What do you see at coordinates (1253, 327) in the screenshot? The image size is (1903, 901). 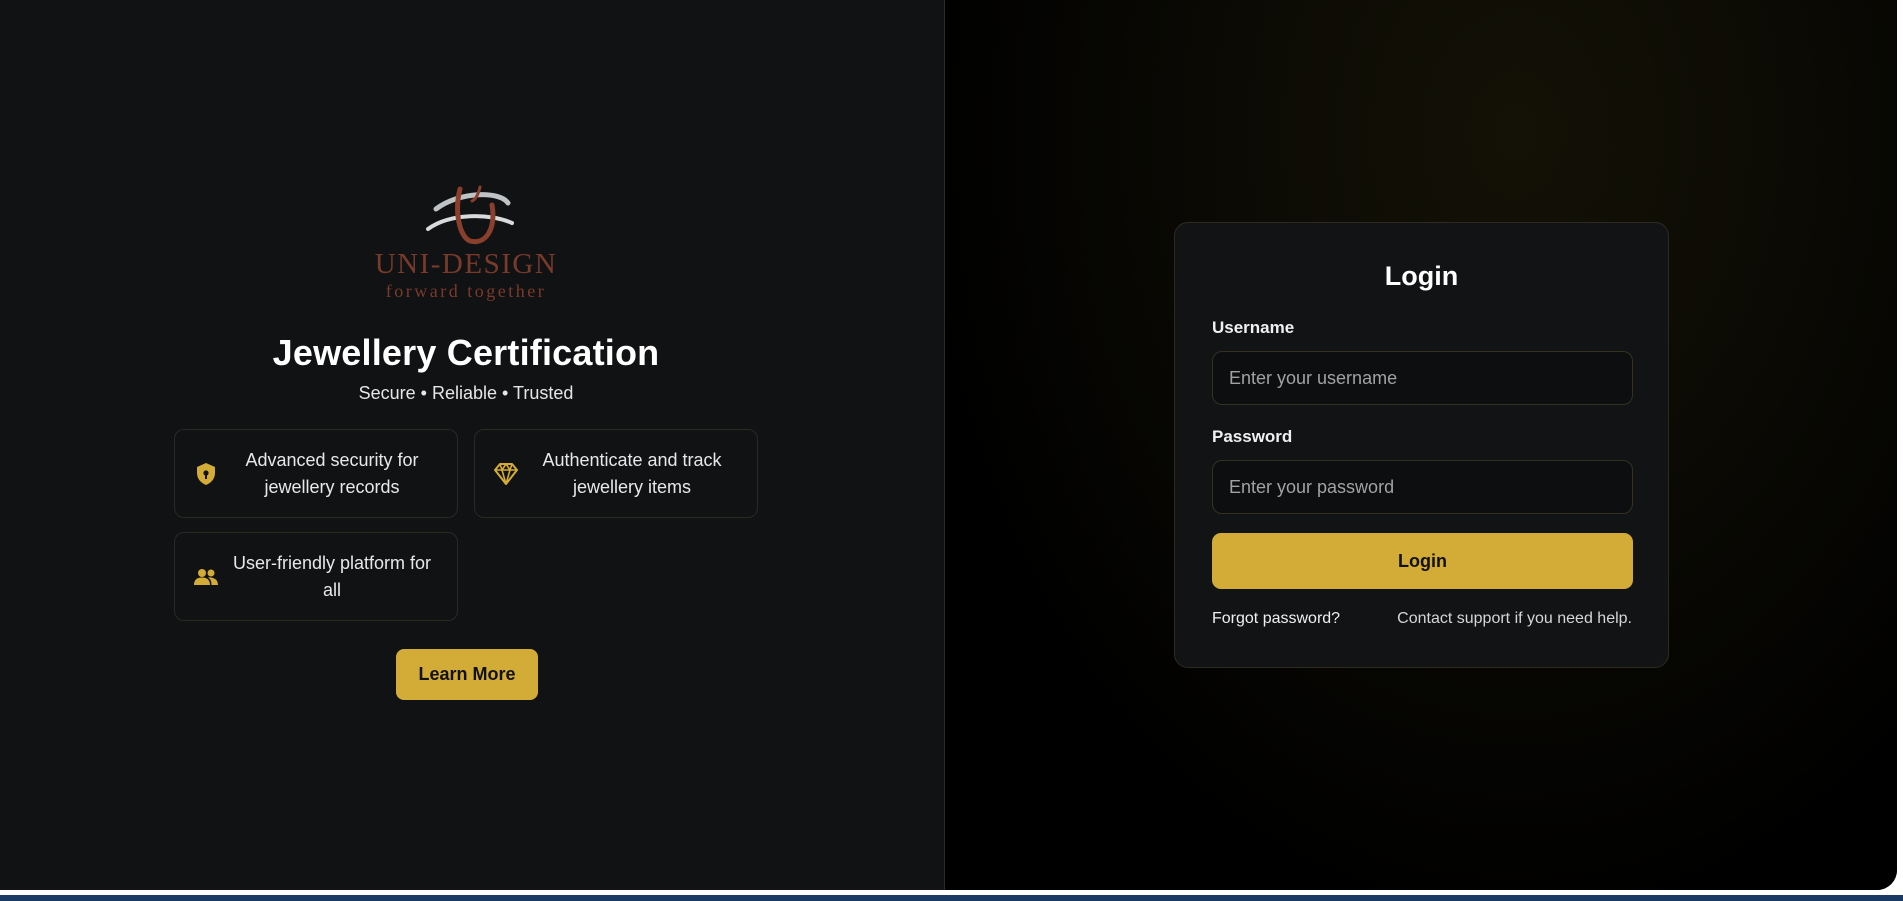 I see `username-label: Username` at bounding box center [1253, 327].